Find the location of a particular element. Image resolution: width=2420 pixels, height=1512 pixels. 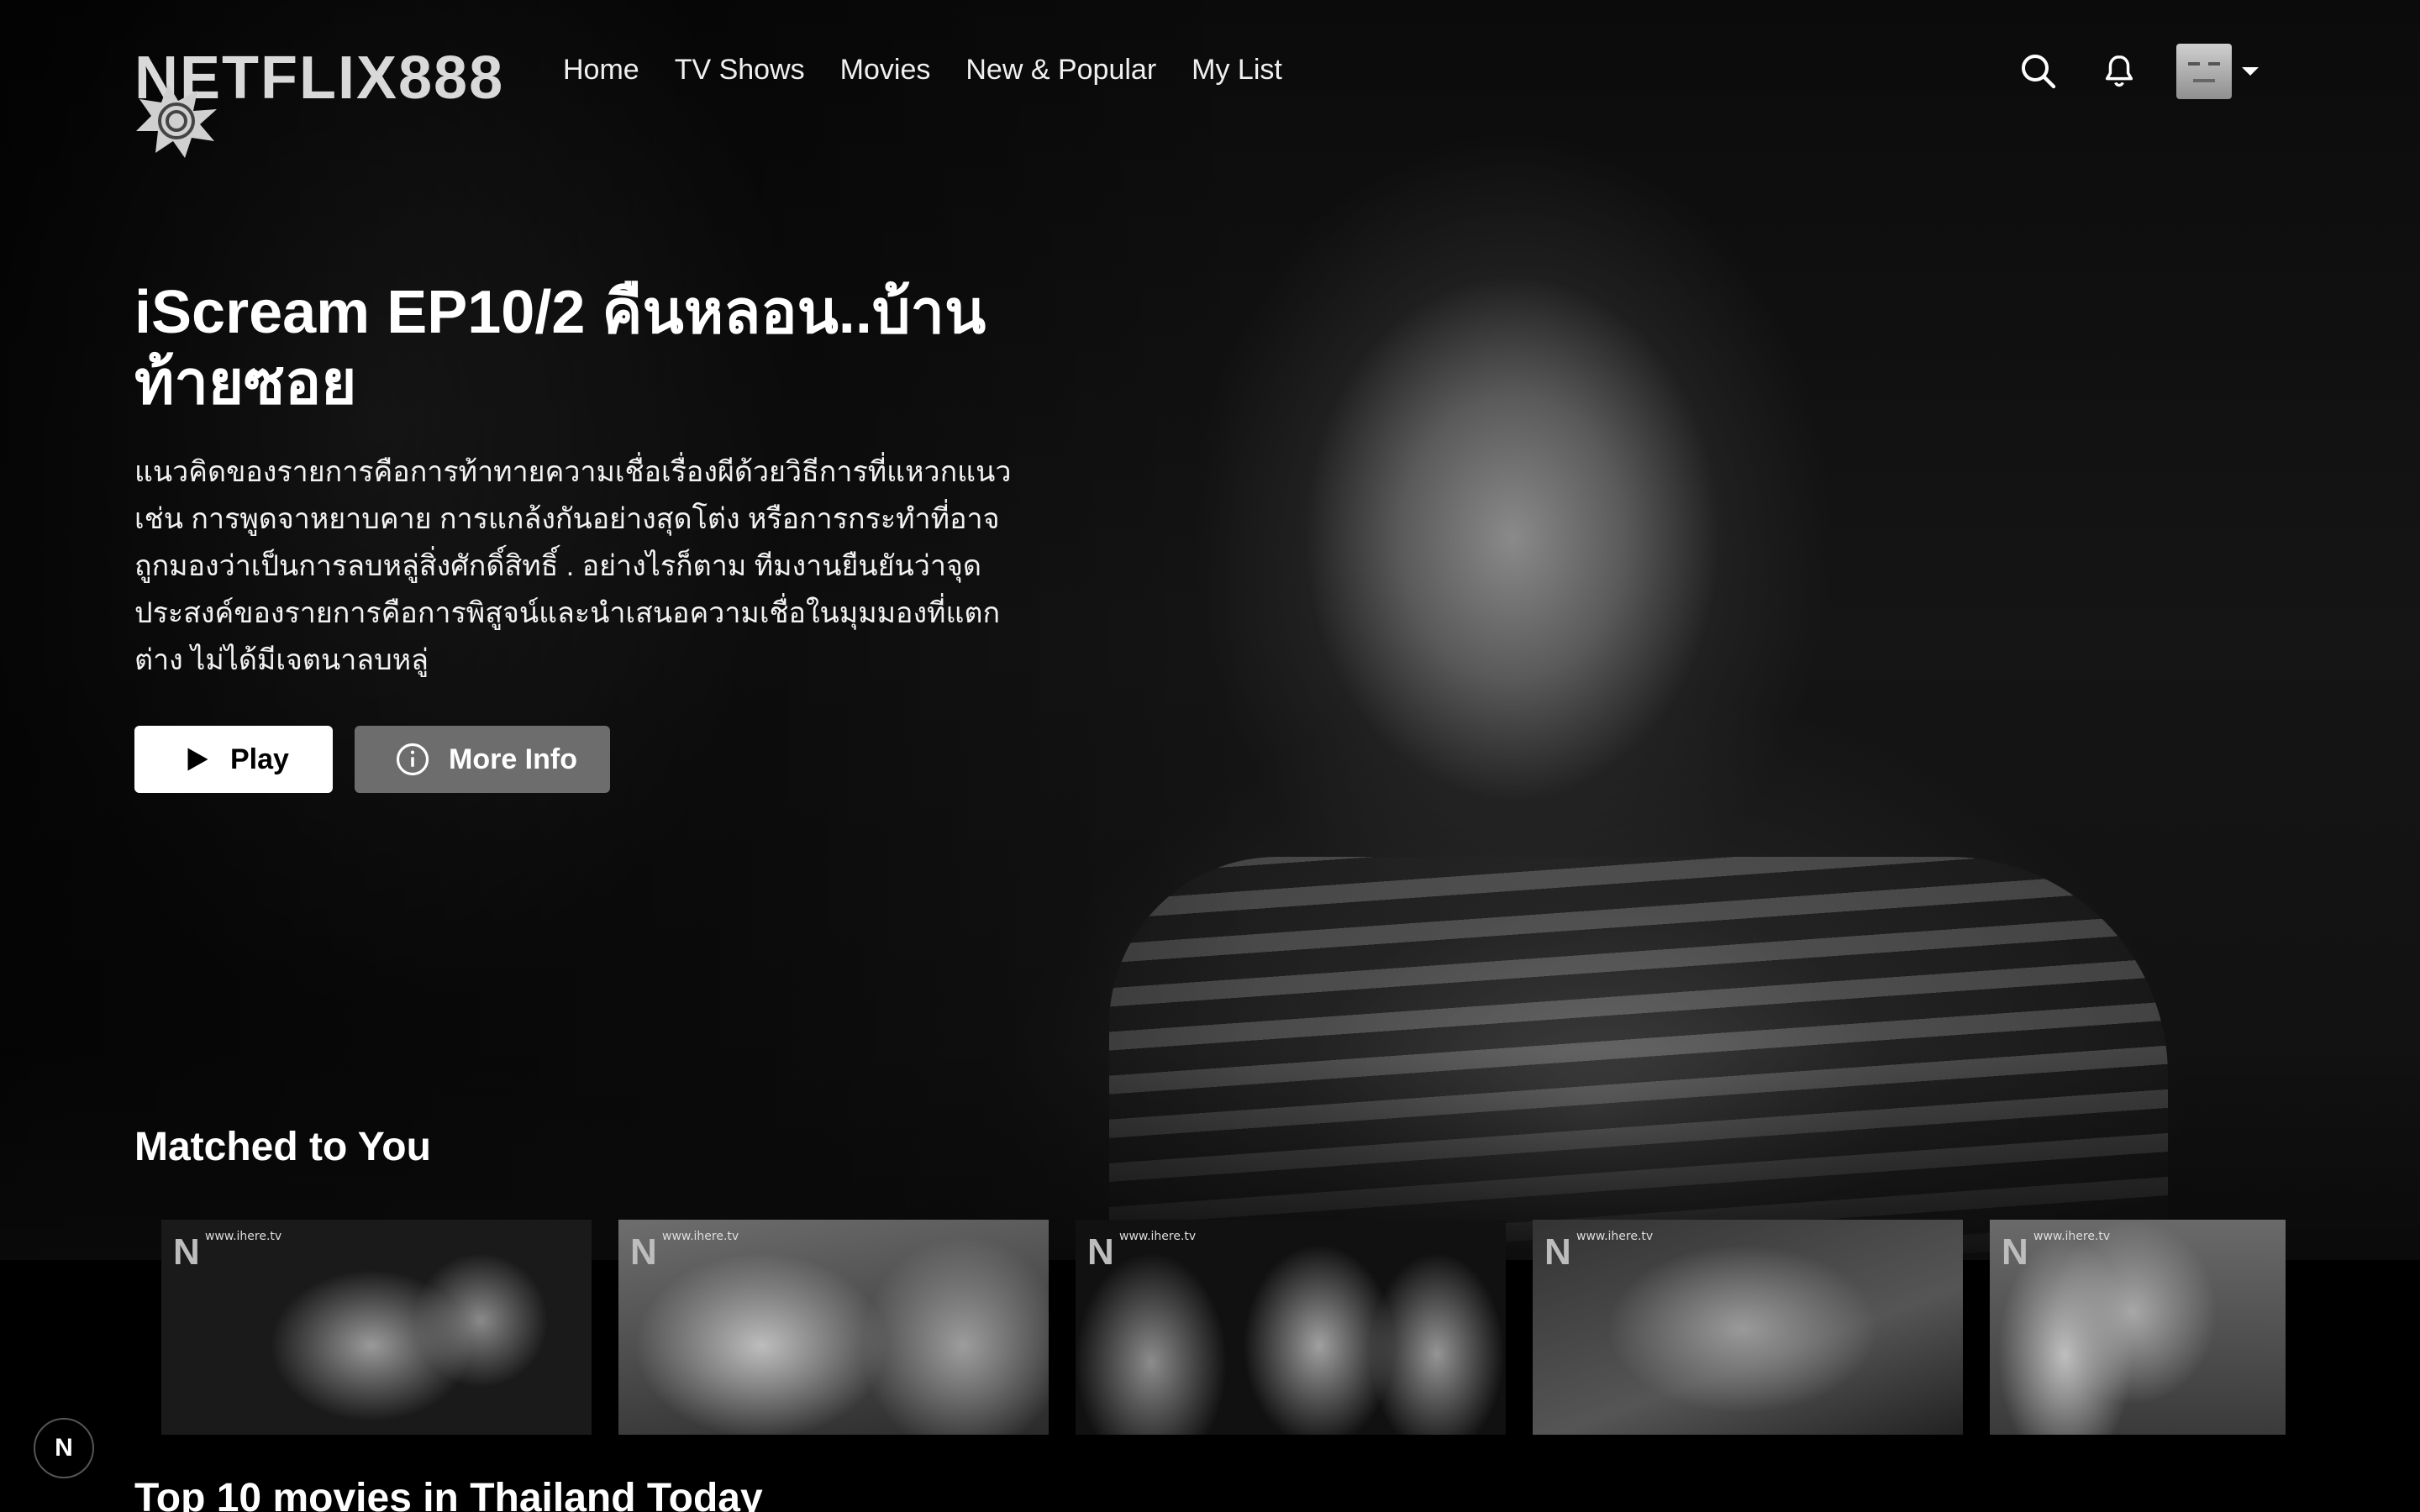

logo-emblem-icon is located at coordinates (176, 121).